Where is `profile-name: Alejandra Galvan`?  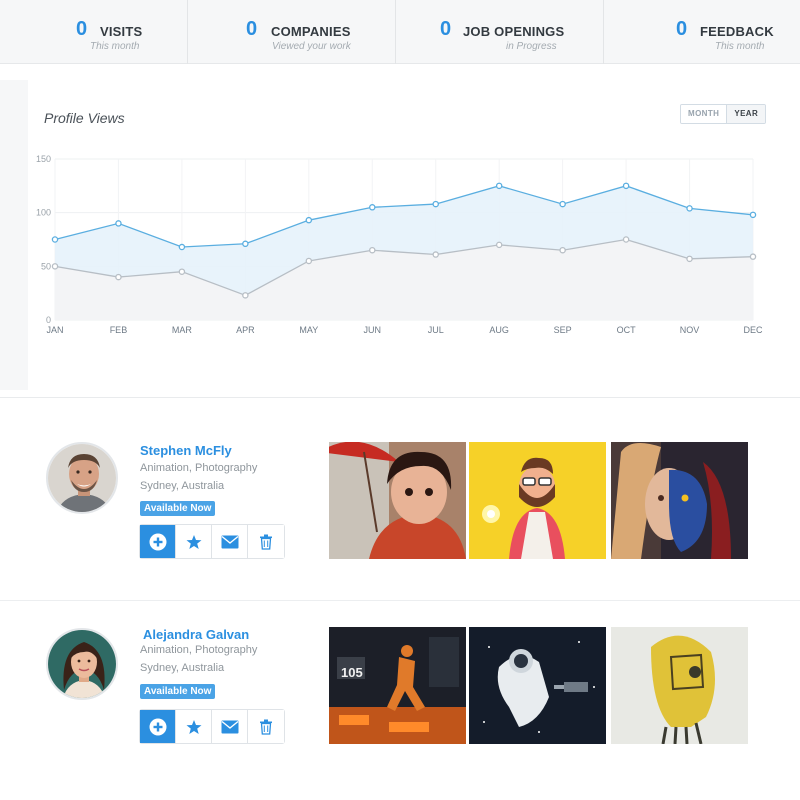 profile-name: Alejandra Galvan is located at coordinates (196, 634).